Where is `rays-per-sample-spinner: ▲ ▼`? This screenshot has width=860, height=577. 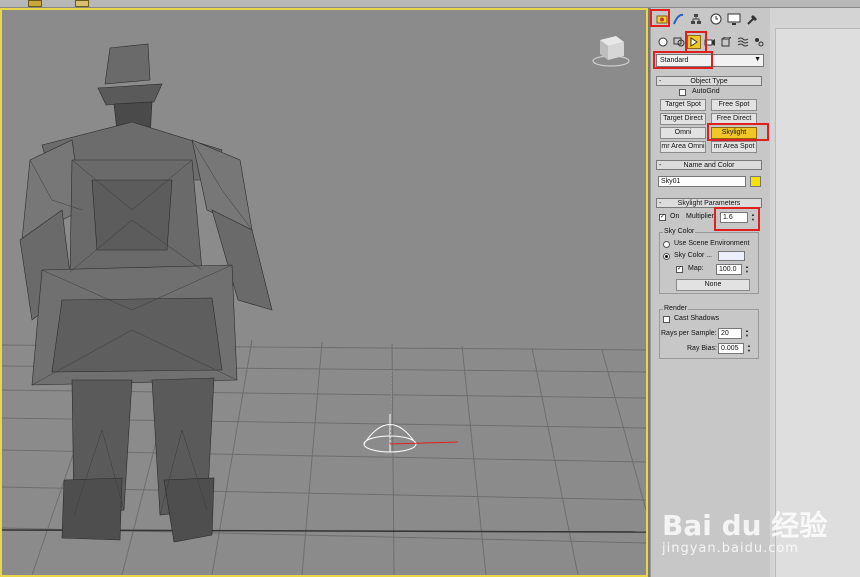
rays-per-sample-spinner: ▲ ▼ is located at coordinates (747, 333).